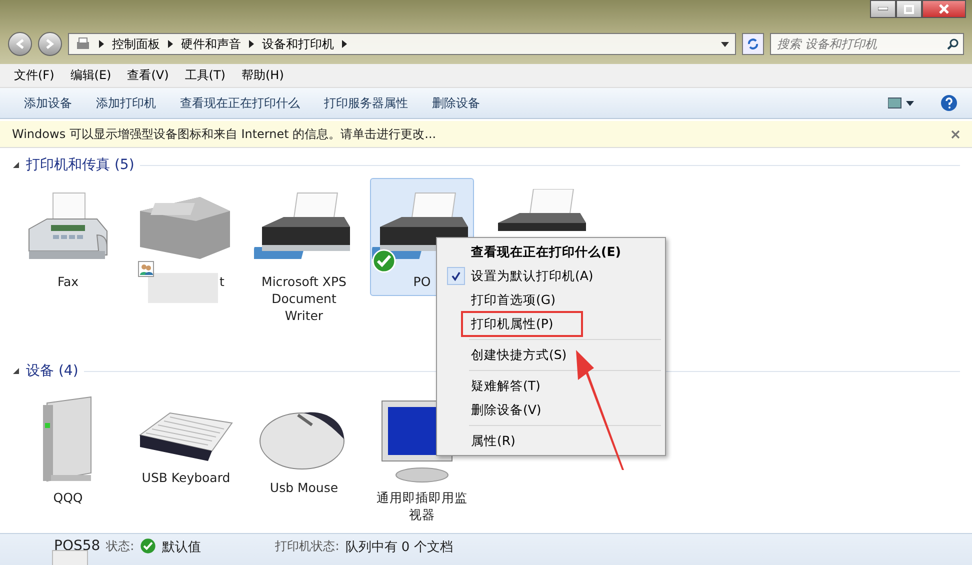  What do you see at coordinates (68, 237) in the screenshot?
I see `device-tile: Fax` at bounding box center [68, 237].